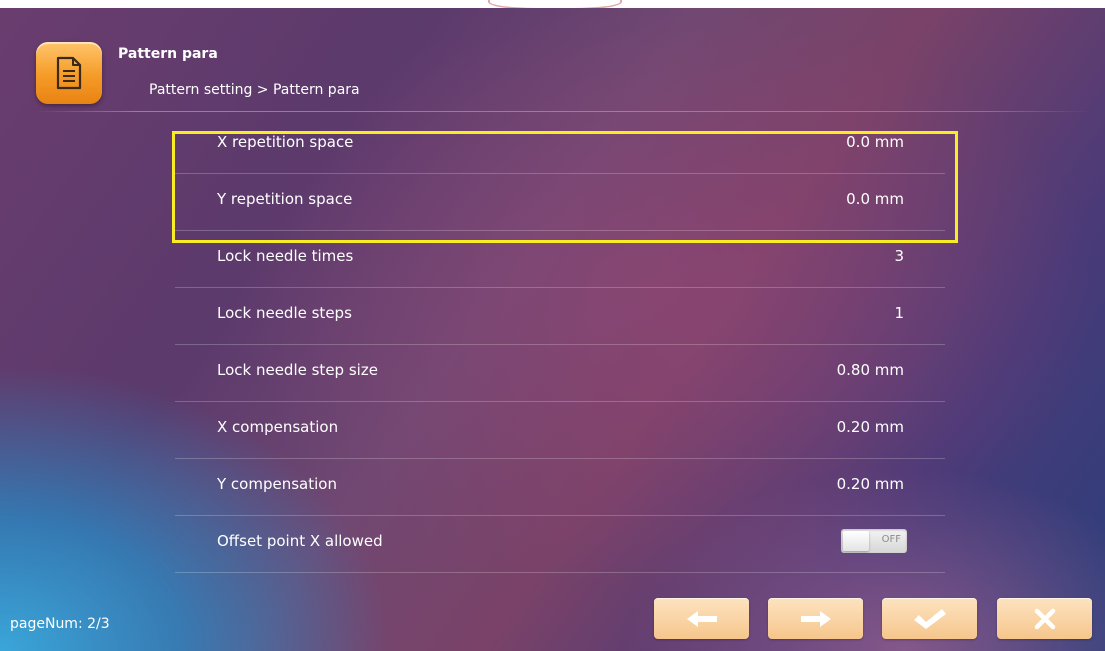 This screenshot has width=1105, height=651. I want to click on param-label: Y compensation, so click(277, 484).